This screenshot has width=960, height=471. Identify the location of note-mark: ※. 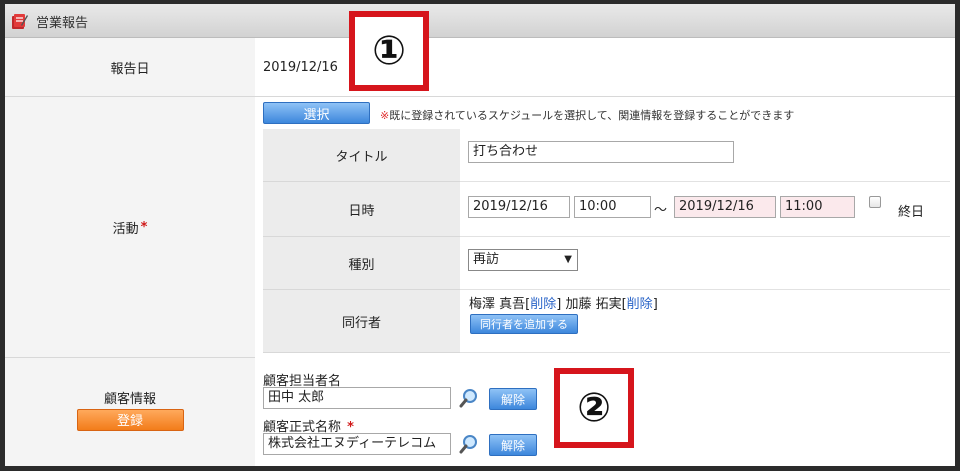
(385, 115).